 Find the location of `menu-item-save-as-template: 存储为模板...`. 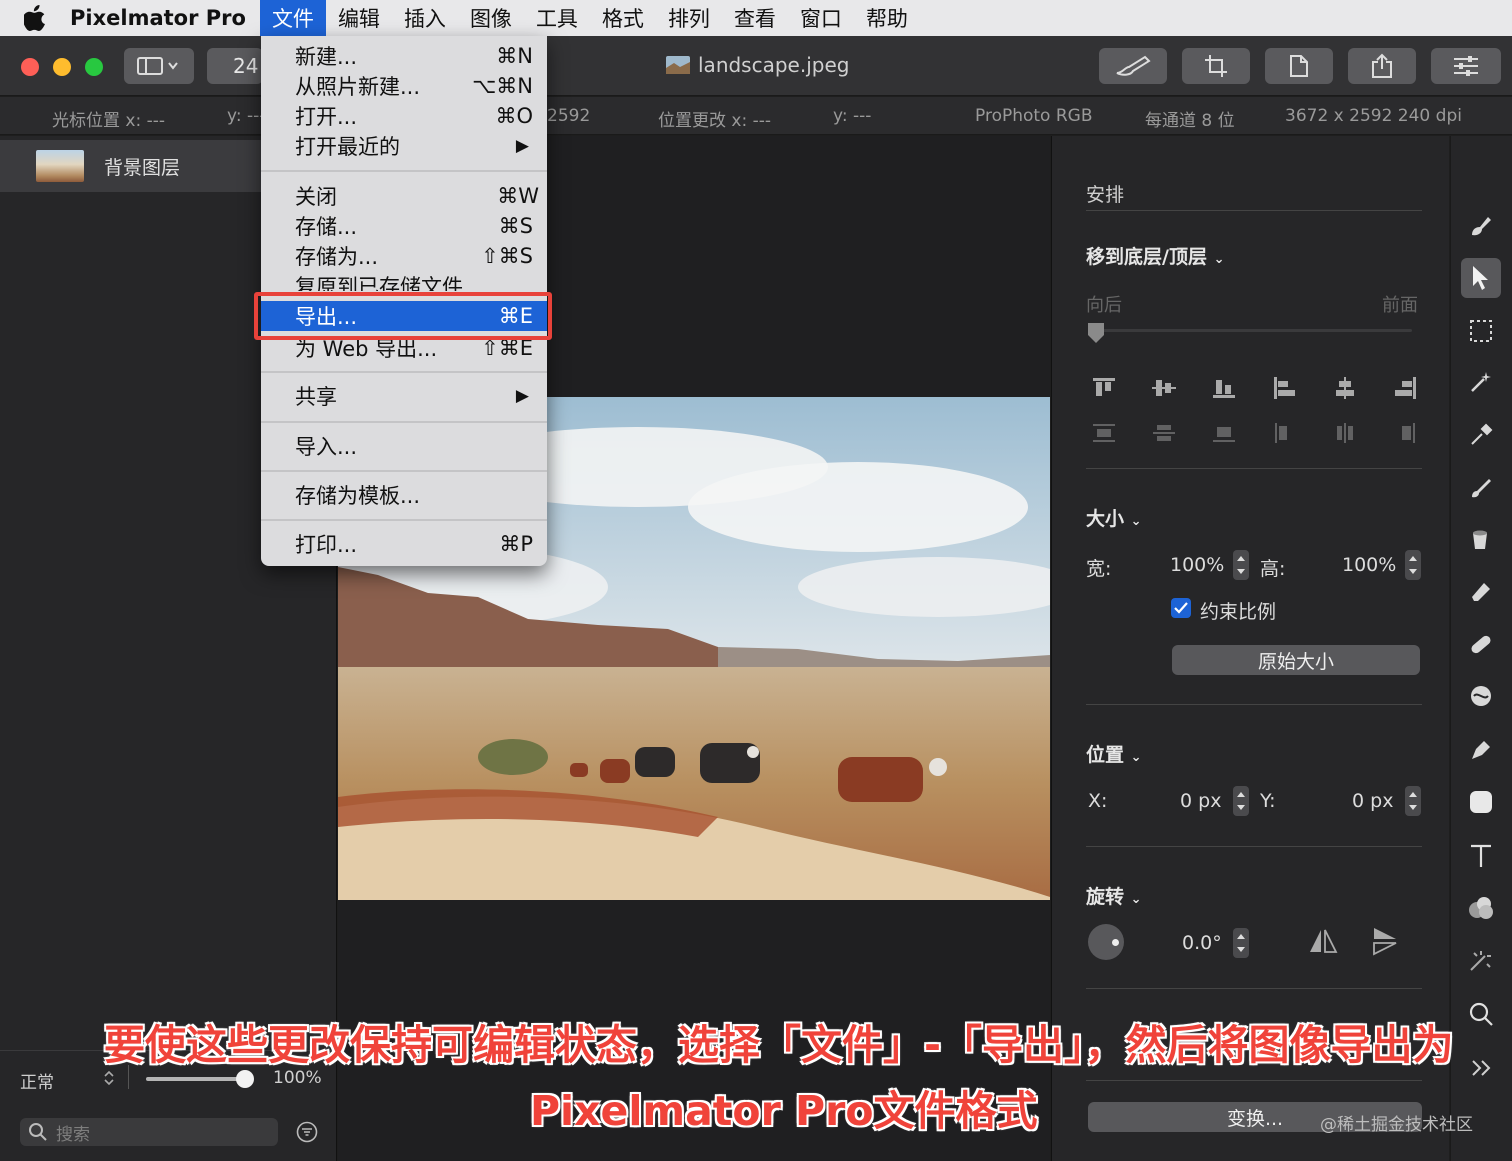

menu-item-save-as-template: 存储为模板... is located at coordinates (404, 495).